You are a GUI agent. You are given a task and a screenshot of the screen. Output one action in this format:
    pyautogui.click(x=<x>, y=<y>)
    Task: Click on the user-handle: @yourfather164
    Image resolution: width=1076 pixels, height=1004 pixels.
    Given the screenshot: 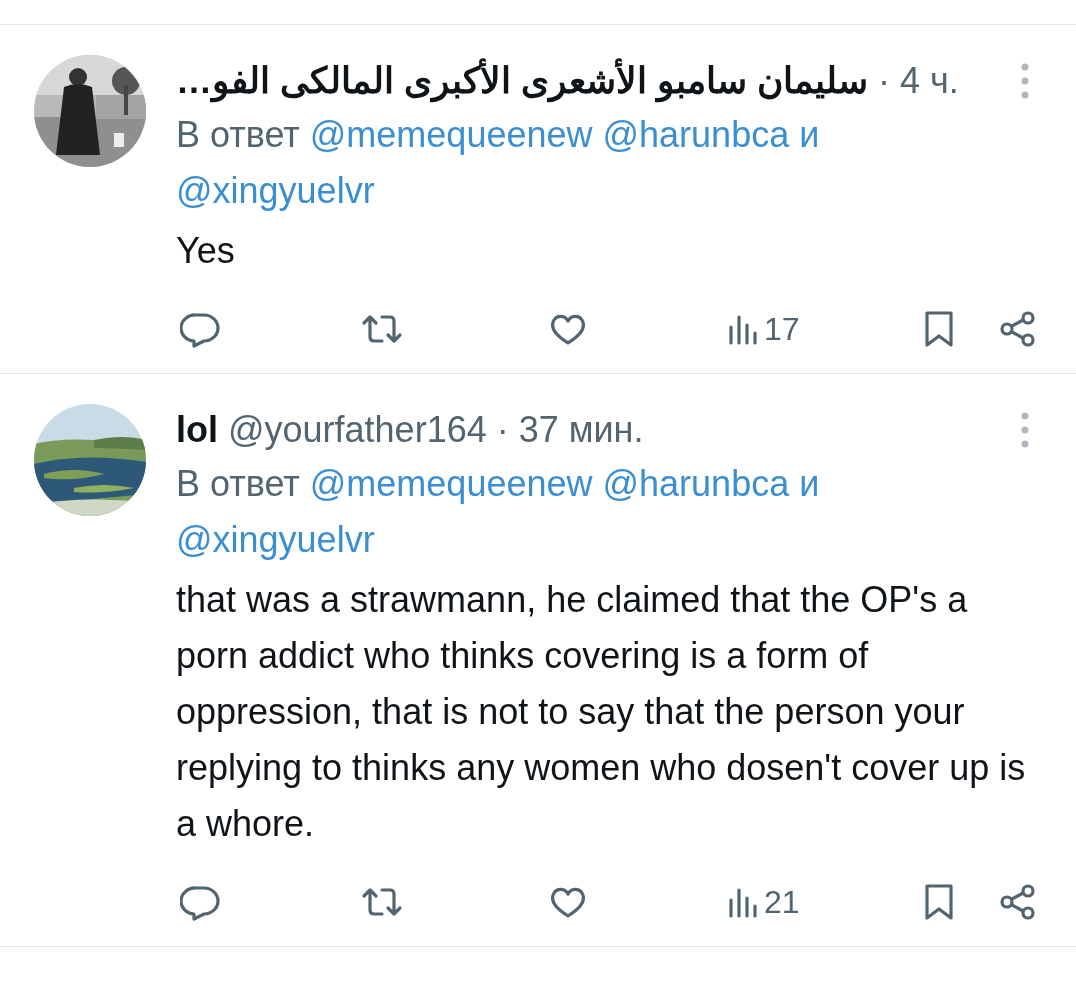 What is the action you would take?
    pyautogui.click(x=357, y=430)
    